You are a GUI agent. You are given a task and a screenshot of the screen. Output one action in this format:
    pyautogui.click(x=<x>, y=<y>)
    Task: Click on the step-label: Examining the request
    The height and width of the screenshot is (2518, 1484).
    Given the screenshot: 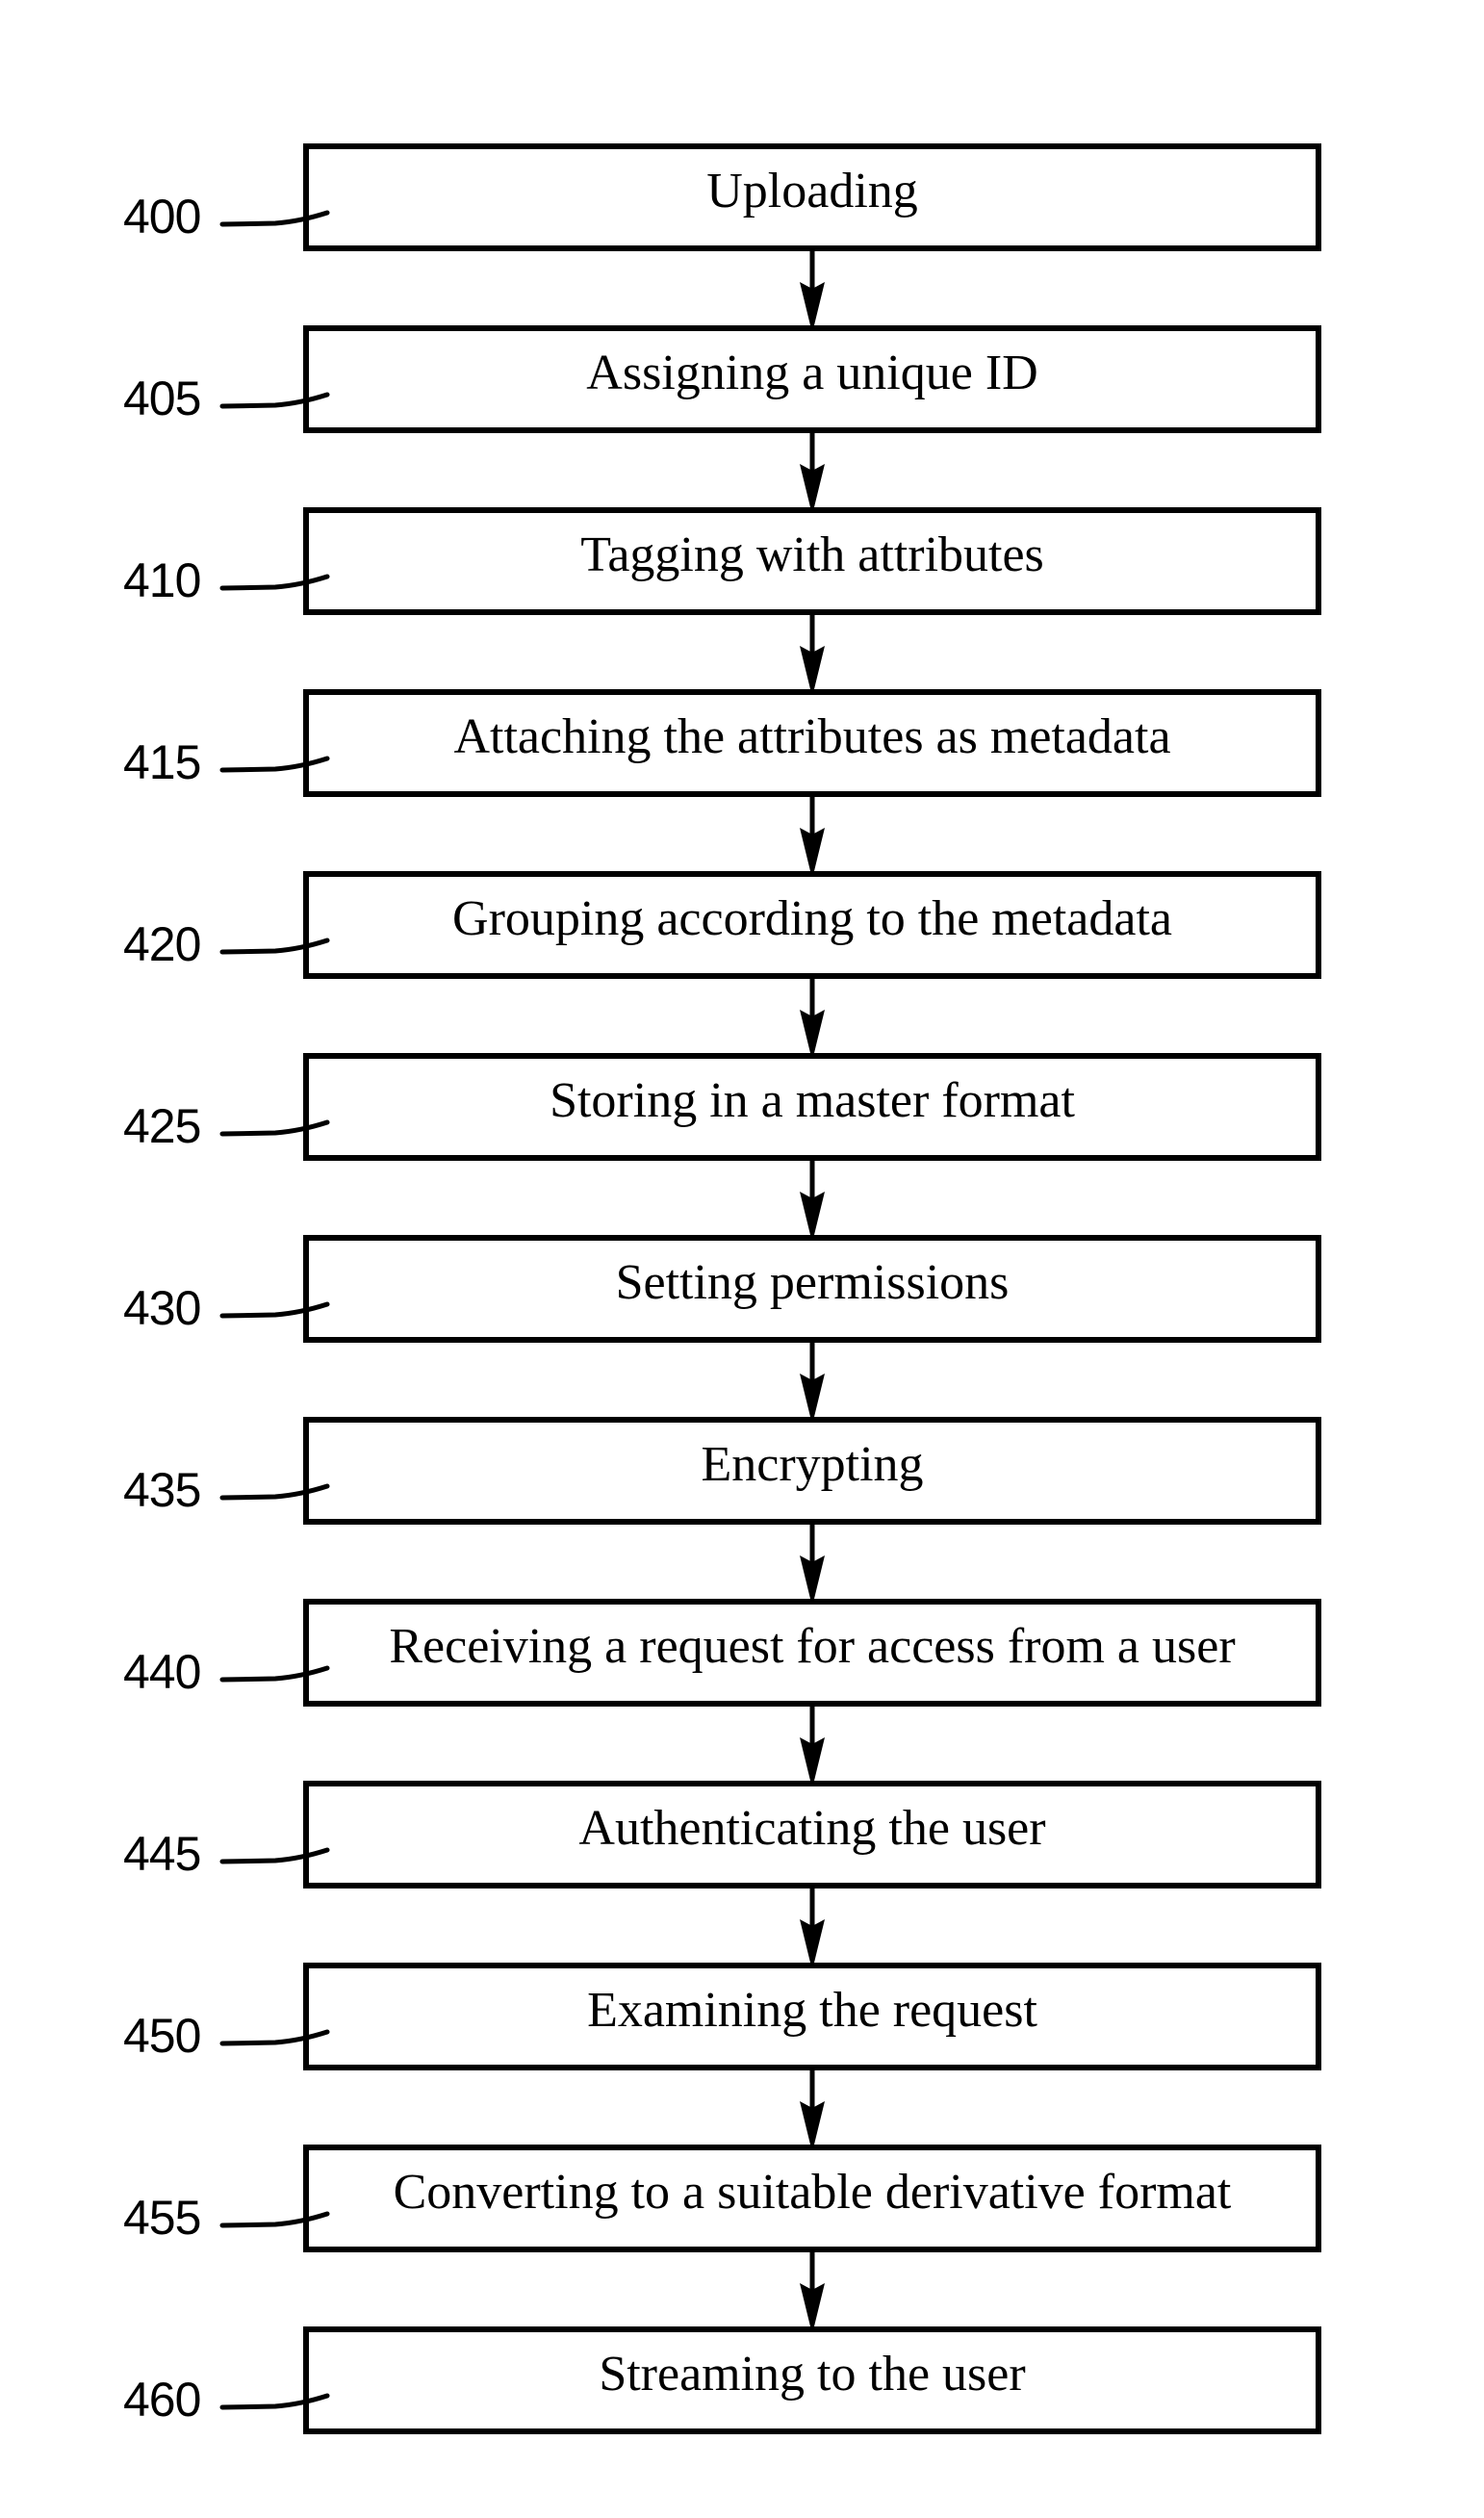 What is the action you would take?
    pyautogui.click(x=812, y=2010)
    